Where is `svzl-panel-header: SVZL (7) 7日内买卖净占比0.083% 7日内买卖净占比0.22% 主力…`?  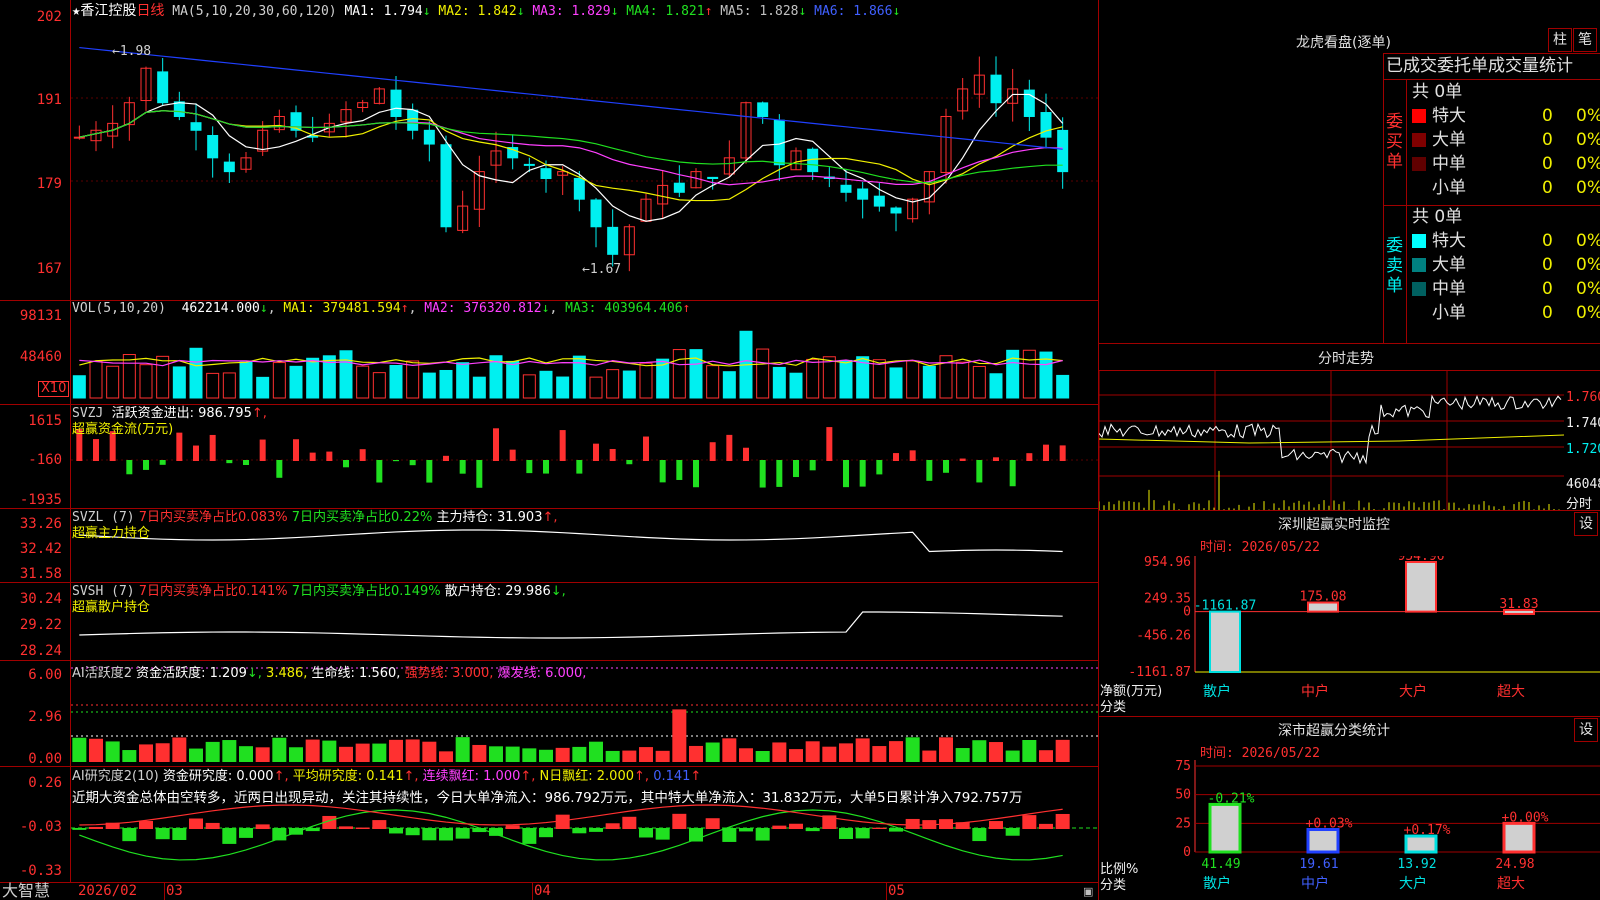 svzl-panel-header: SVZL (7) 7日内买卖净占比0.083% 7日内买卖净占比0.22% 主力… is located at coordinates (315, 525).